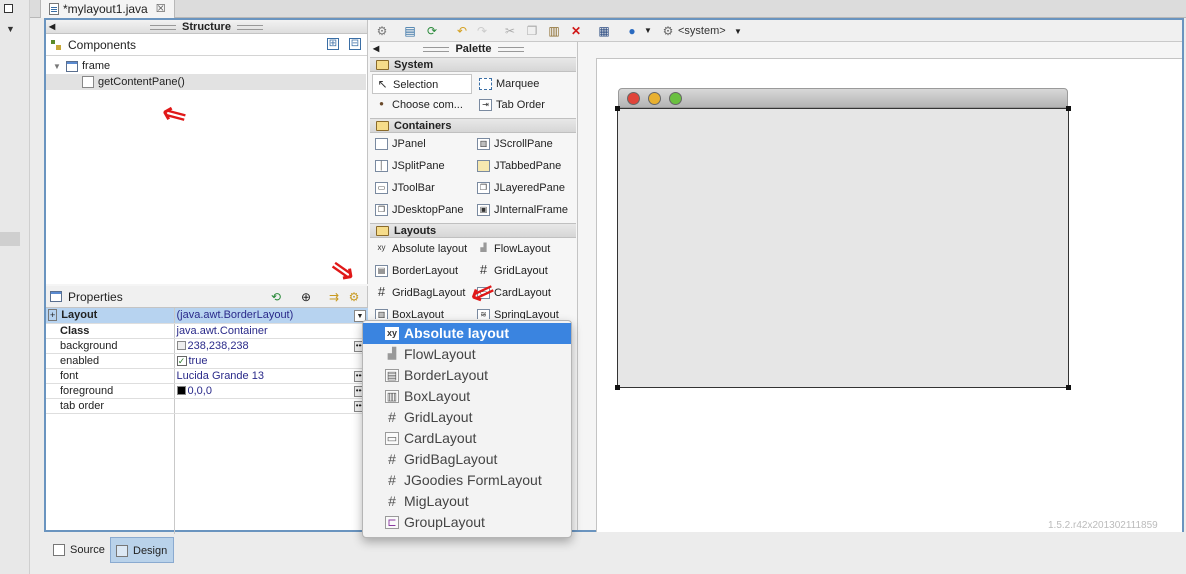 This screenshot has height=574, width=1186. I want to click on folder-icon, so click(382, 126).